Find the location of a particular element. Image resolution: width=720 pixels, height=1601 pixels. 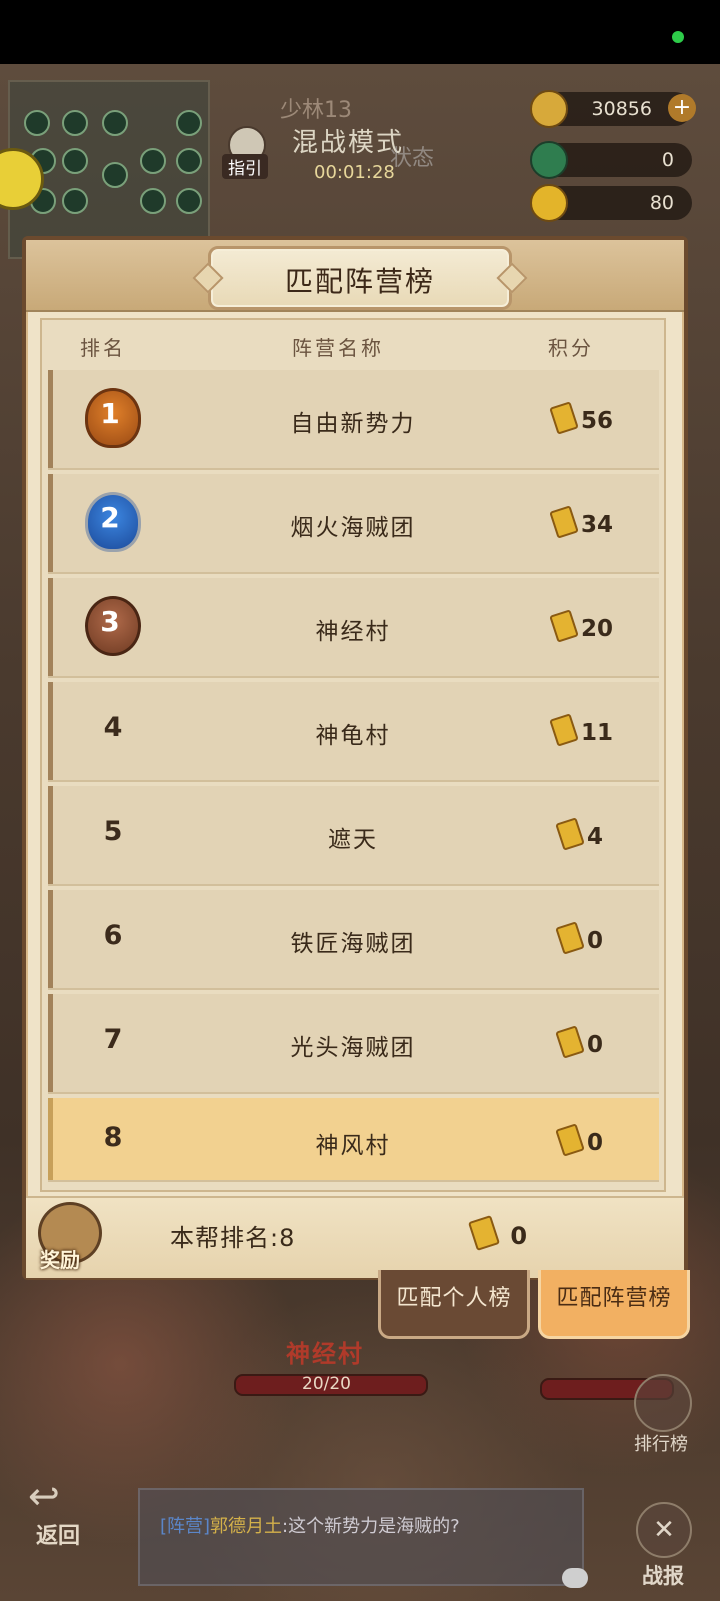

guide-button: 指引 is located at coordinates (245, 152).